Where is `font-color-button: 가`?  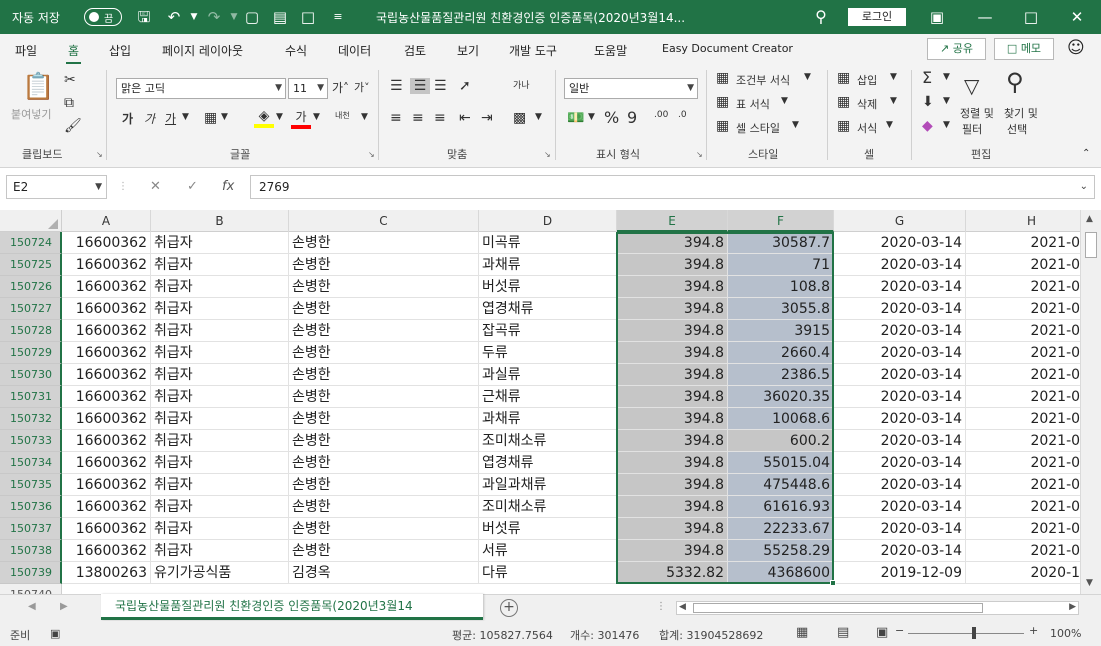
font-color-button: 가 is located at coordinates (301, 118).